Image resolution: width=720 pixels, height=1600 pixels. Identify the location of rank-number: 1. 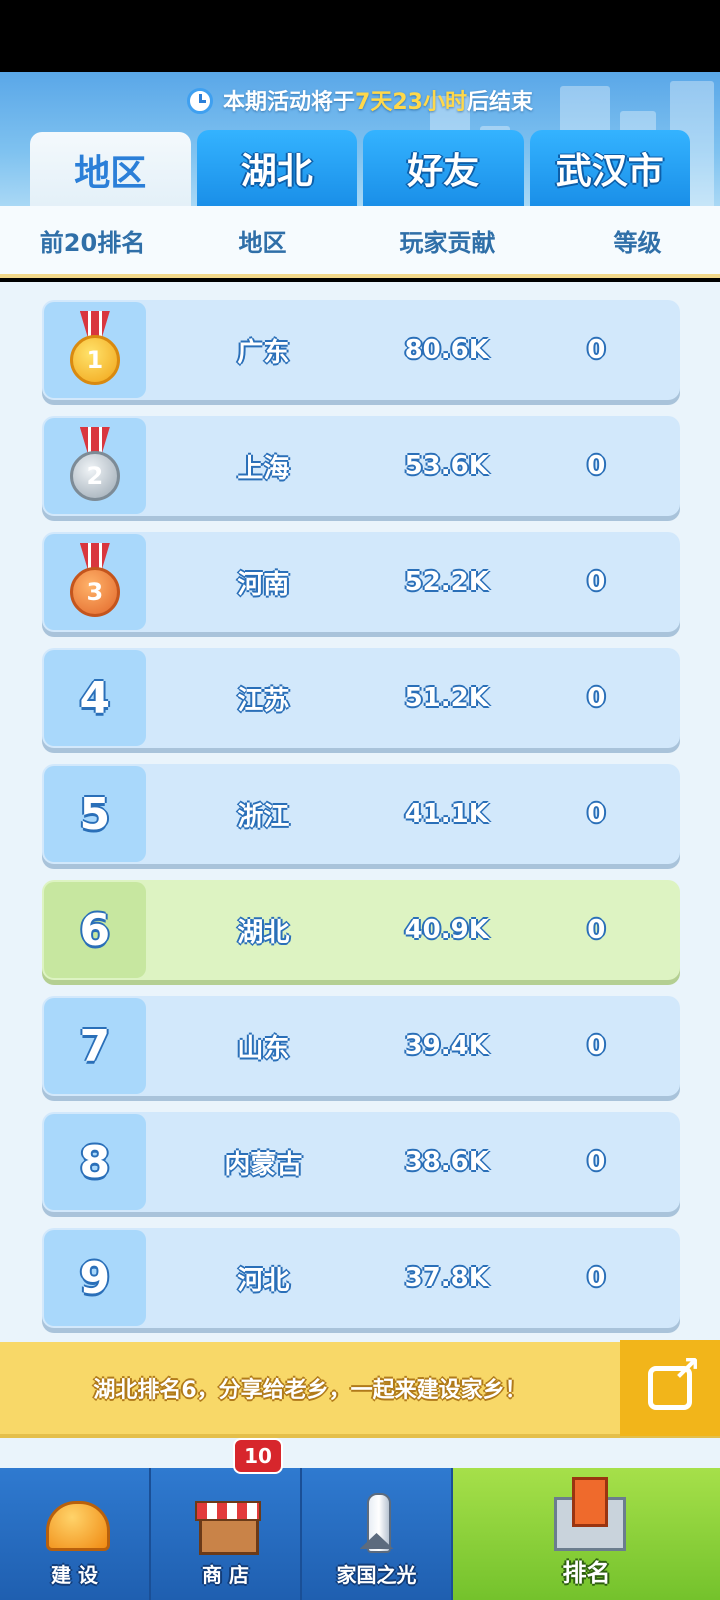
(94, 360).